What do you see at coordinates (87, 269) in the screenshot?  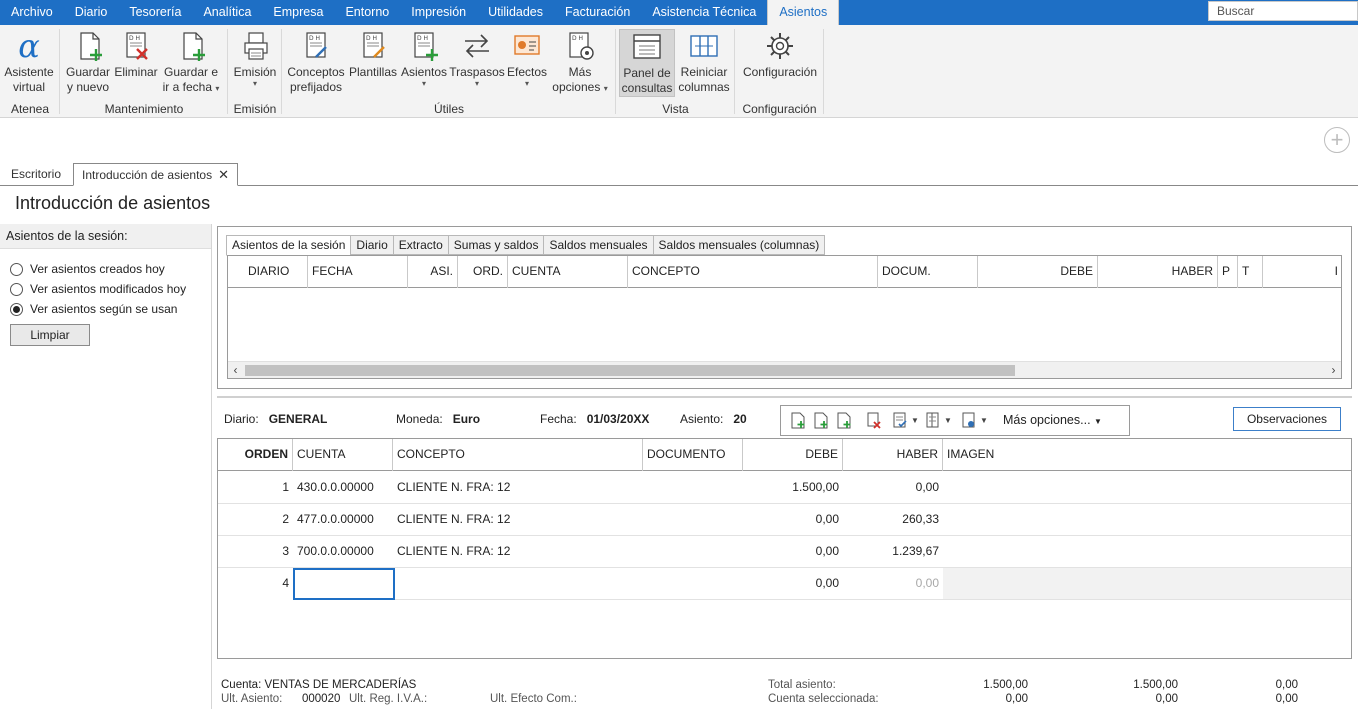 I see `radio-creados-hoy: Ver asientos creados hoy` at bounding box center [87, 269].